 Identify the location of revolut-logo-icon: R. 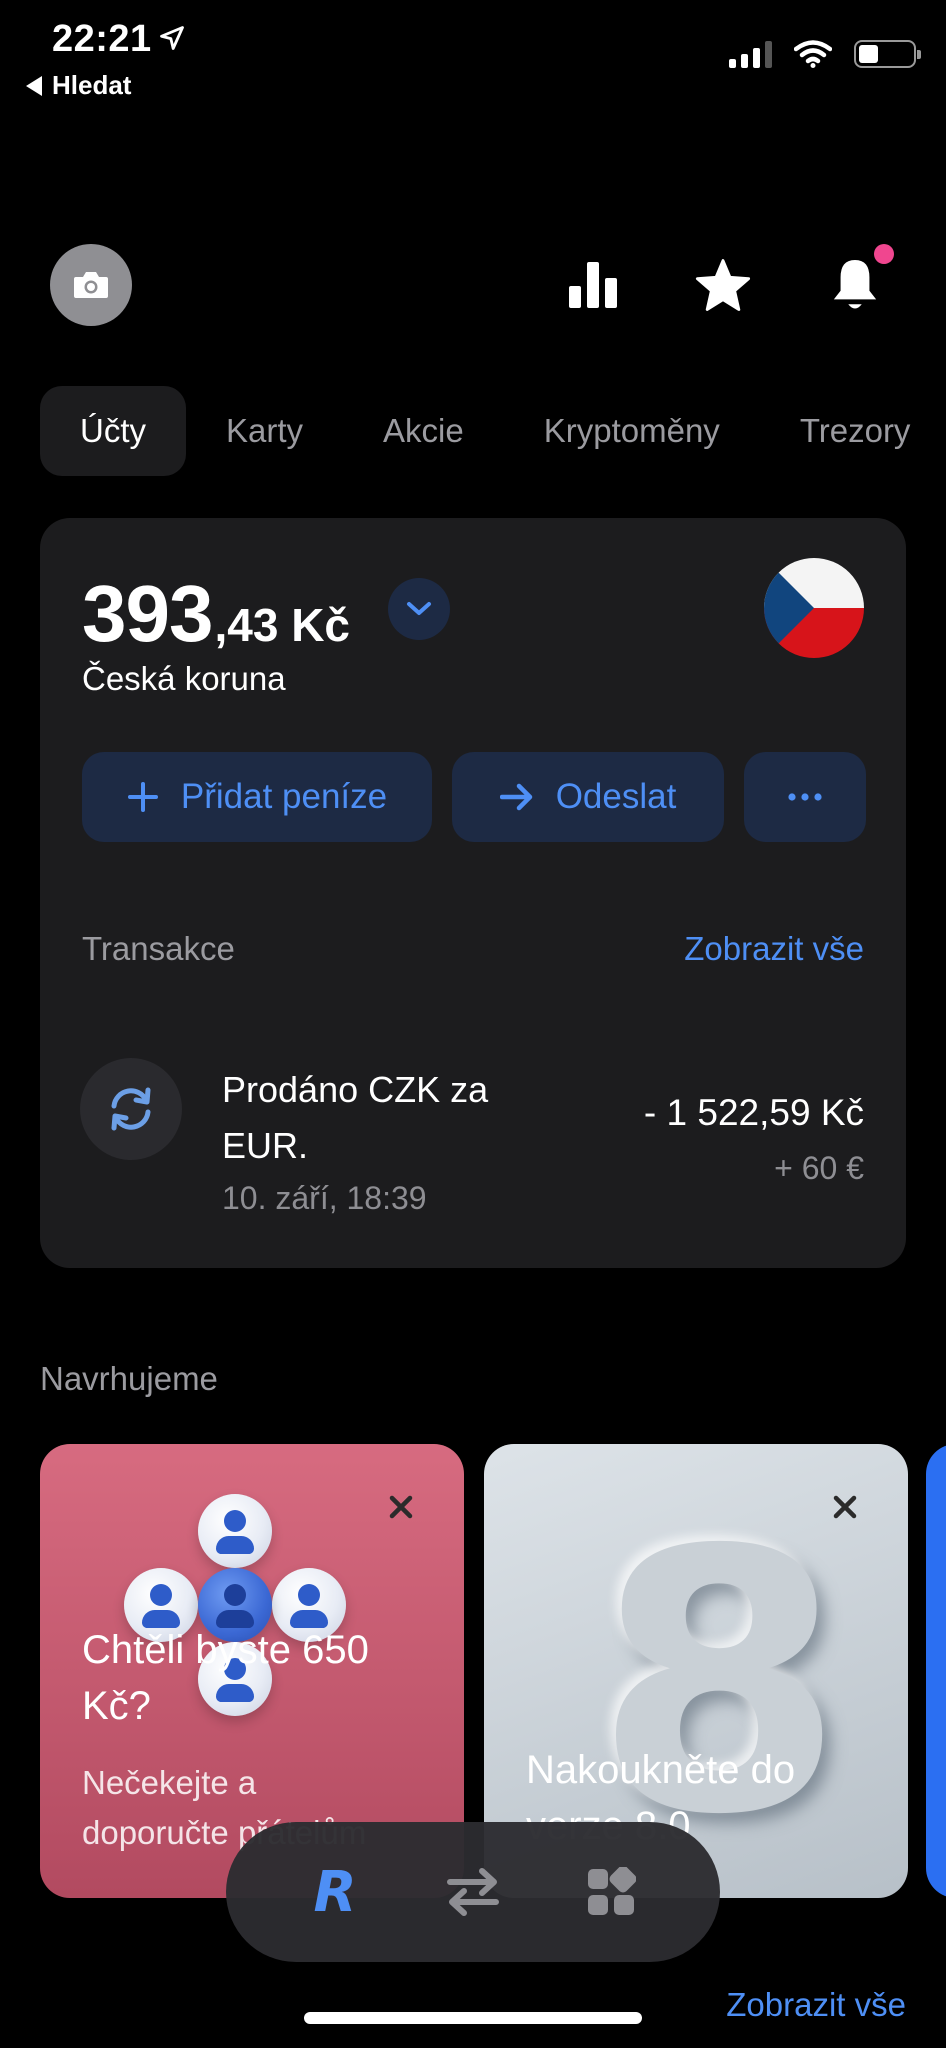
(335, 1892).